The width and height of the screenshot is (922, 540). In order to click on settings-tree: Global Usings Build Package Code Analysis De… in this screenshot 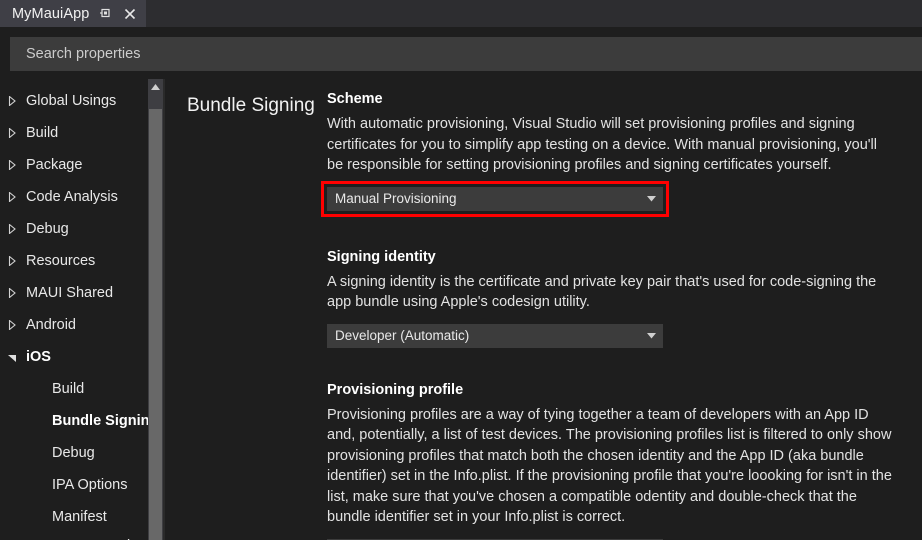, I will do `click(81, 312)`.